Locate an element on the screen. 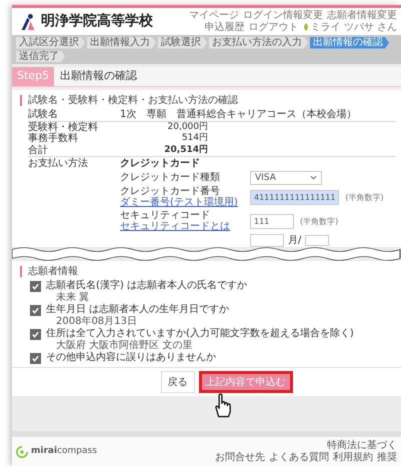  caret-icon is located at coordinates (313, 177).